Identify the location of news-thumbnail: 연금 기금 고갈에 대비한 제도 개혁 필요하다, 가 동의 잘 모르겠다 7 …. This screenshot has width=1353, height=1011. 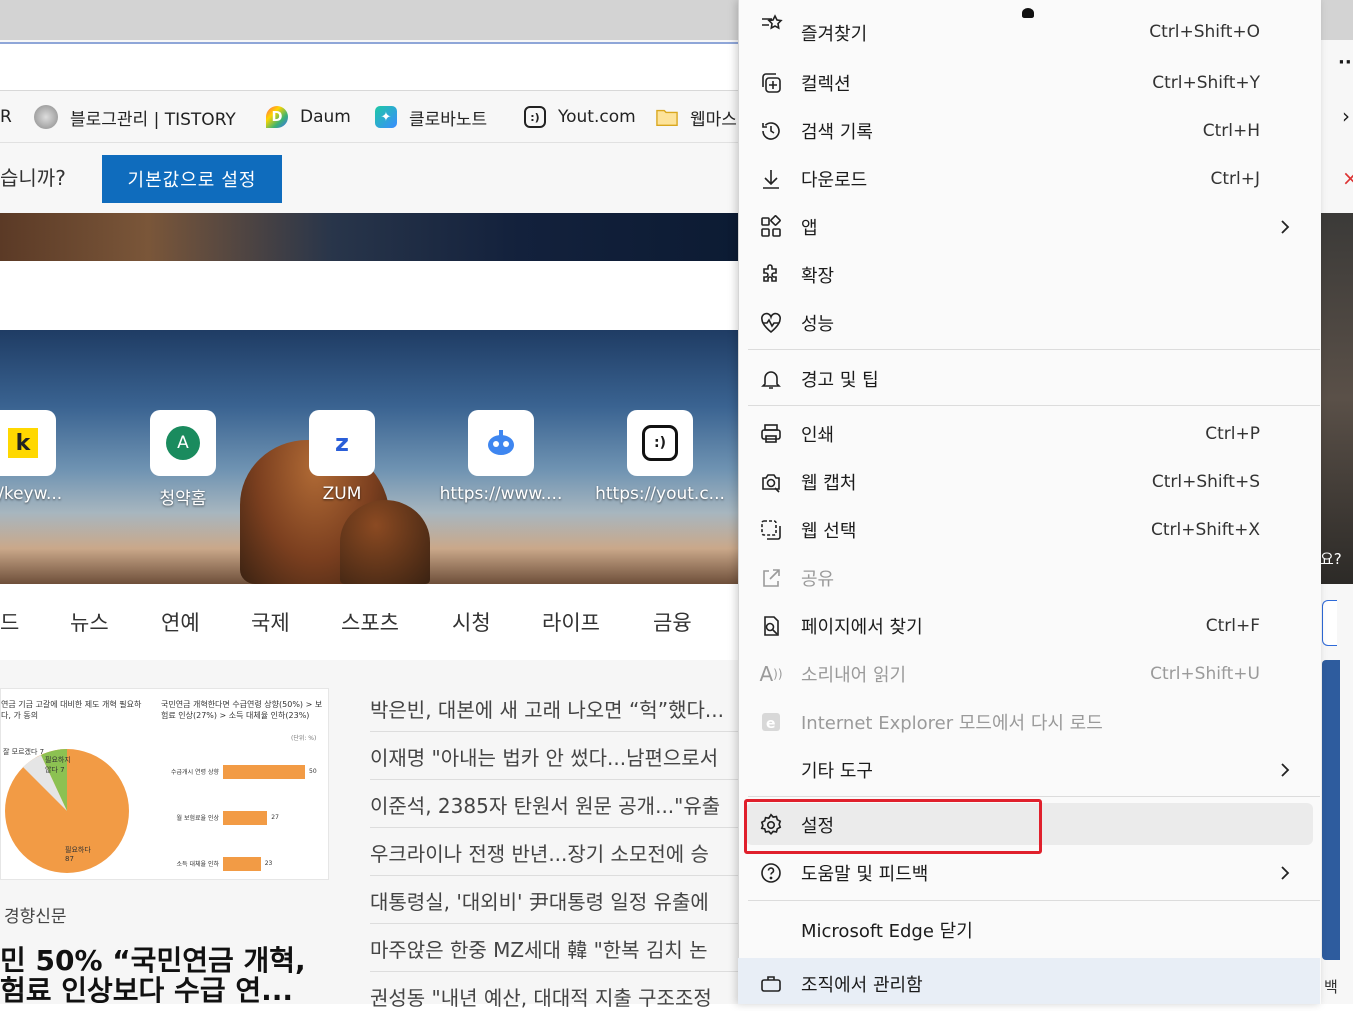
(164, 784).